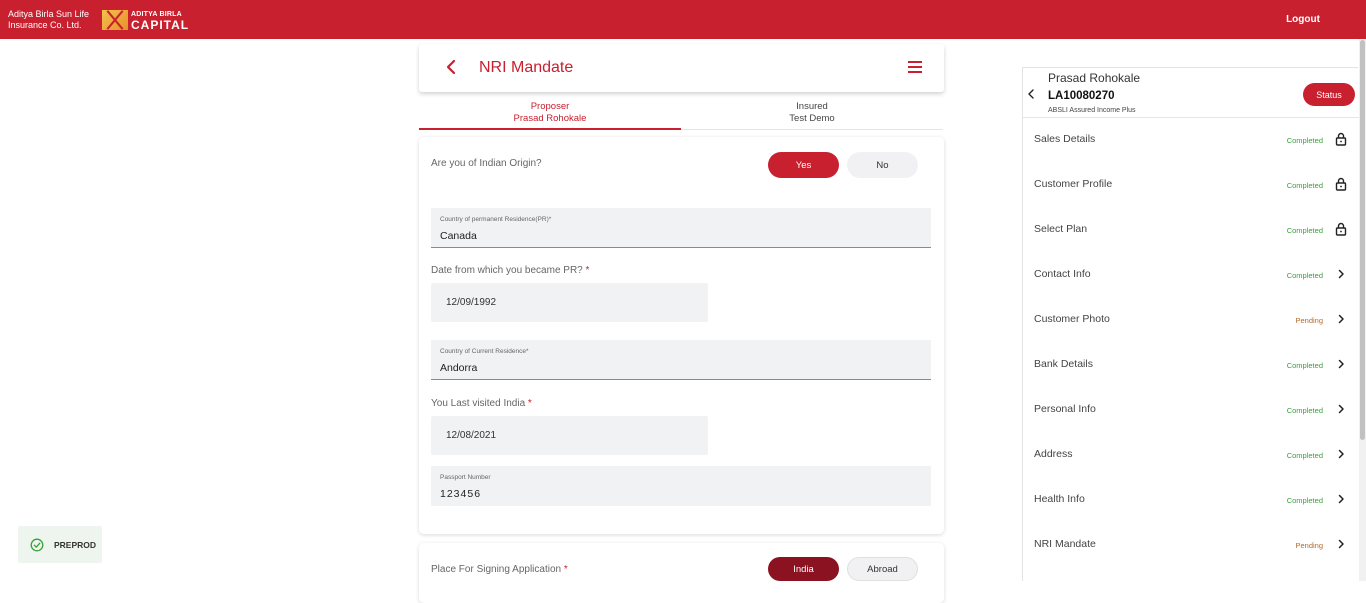  I want to click on check-circle-icon, so click(37, 544).